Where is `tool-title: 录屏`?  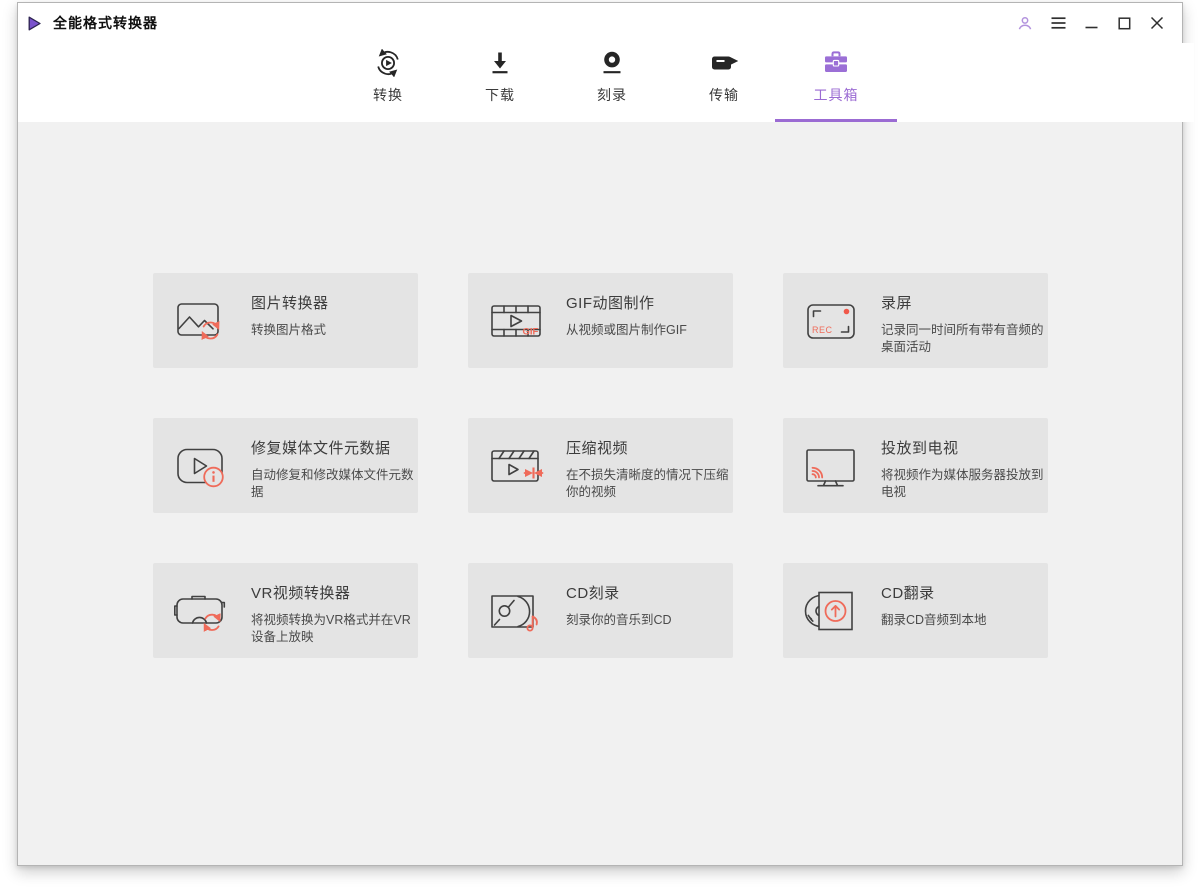
tool-title: 录屏 is located at coordinates (897, 303).